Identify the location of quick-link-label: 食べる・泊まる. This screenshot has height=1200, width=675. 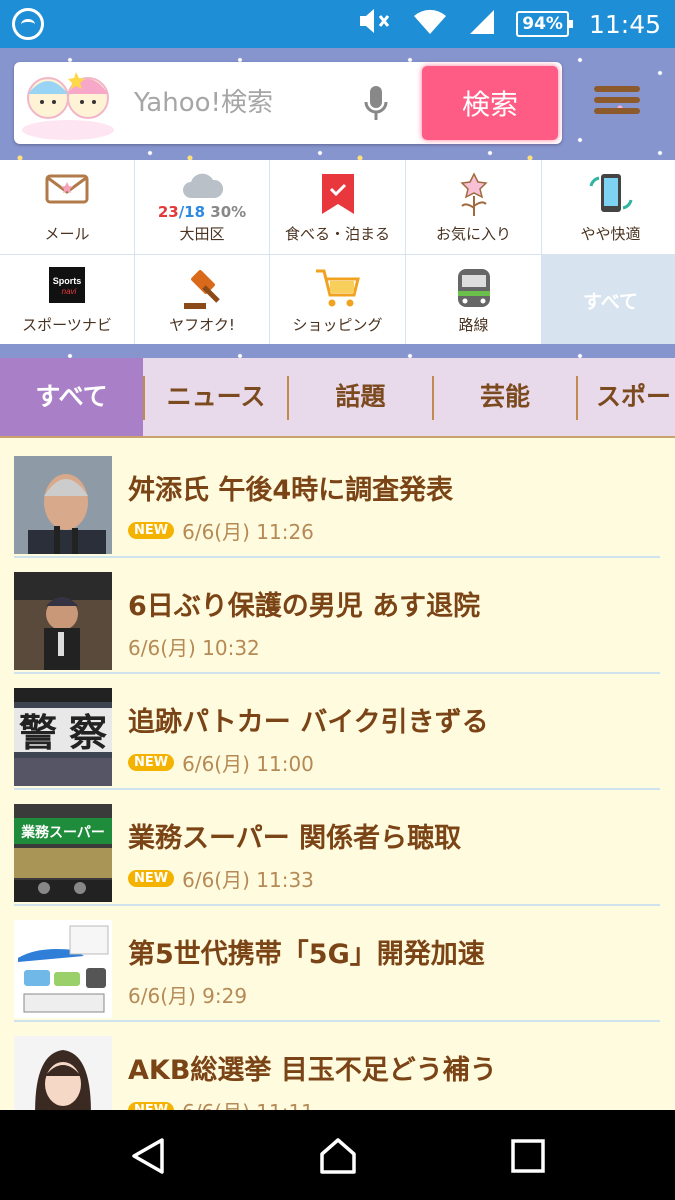
(337, 234).